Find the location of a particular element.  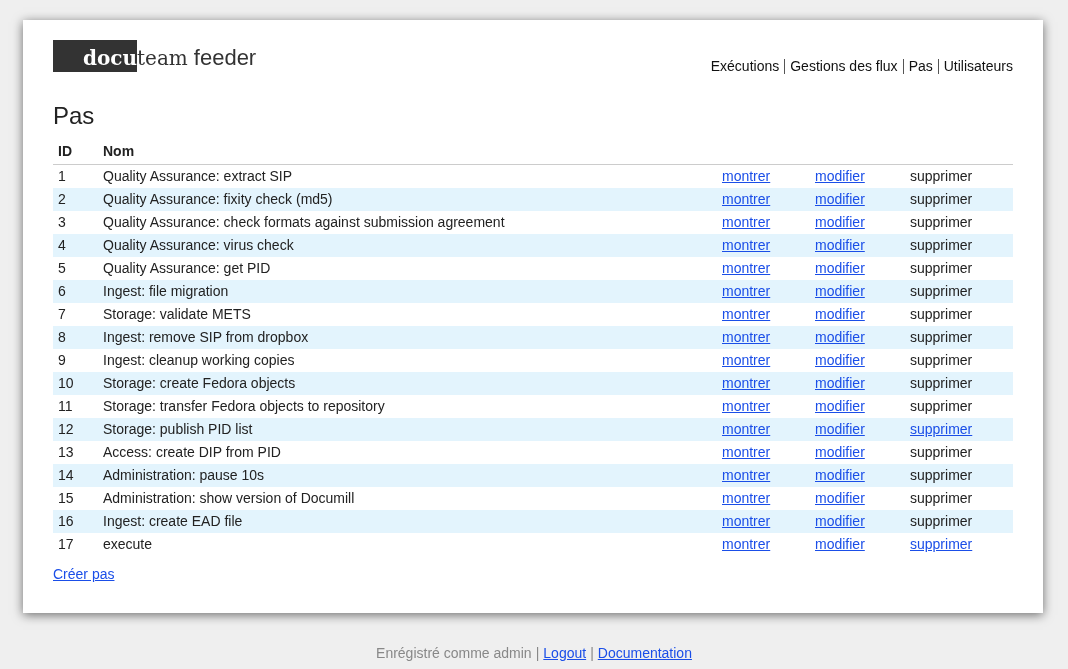

table-cell: 8 is located at coordinates (75, 337).